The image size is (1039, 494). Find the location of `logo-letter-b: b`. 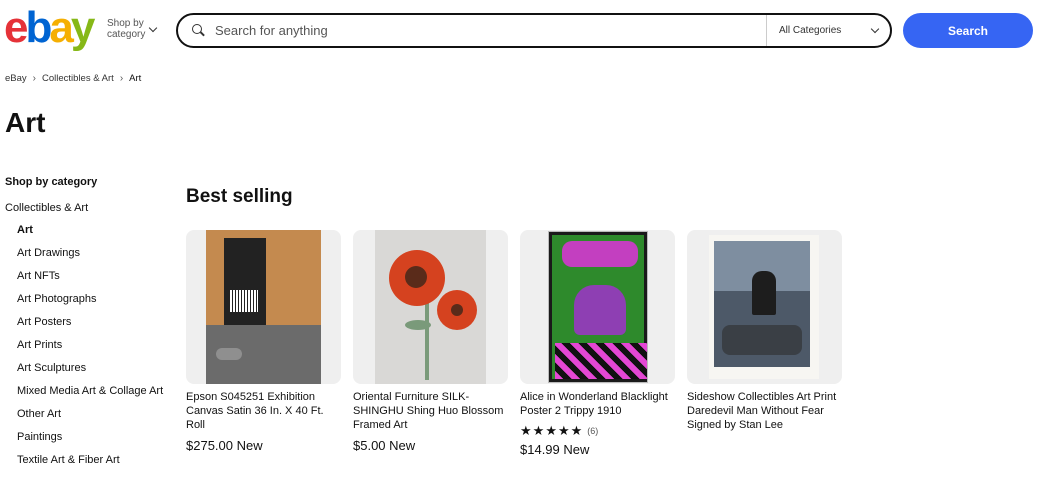

logo-letter-b: b is located at coordinates (38, 27).